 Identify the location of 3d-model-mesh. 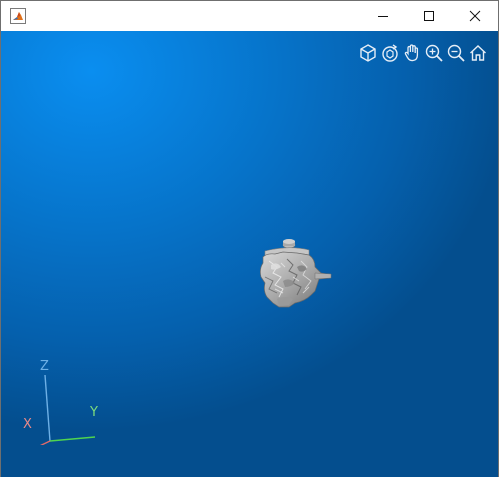
(295, 274).